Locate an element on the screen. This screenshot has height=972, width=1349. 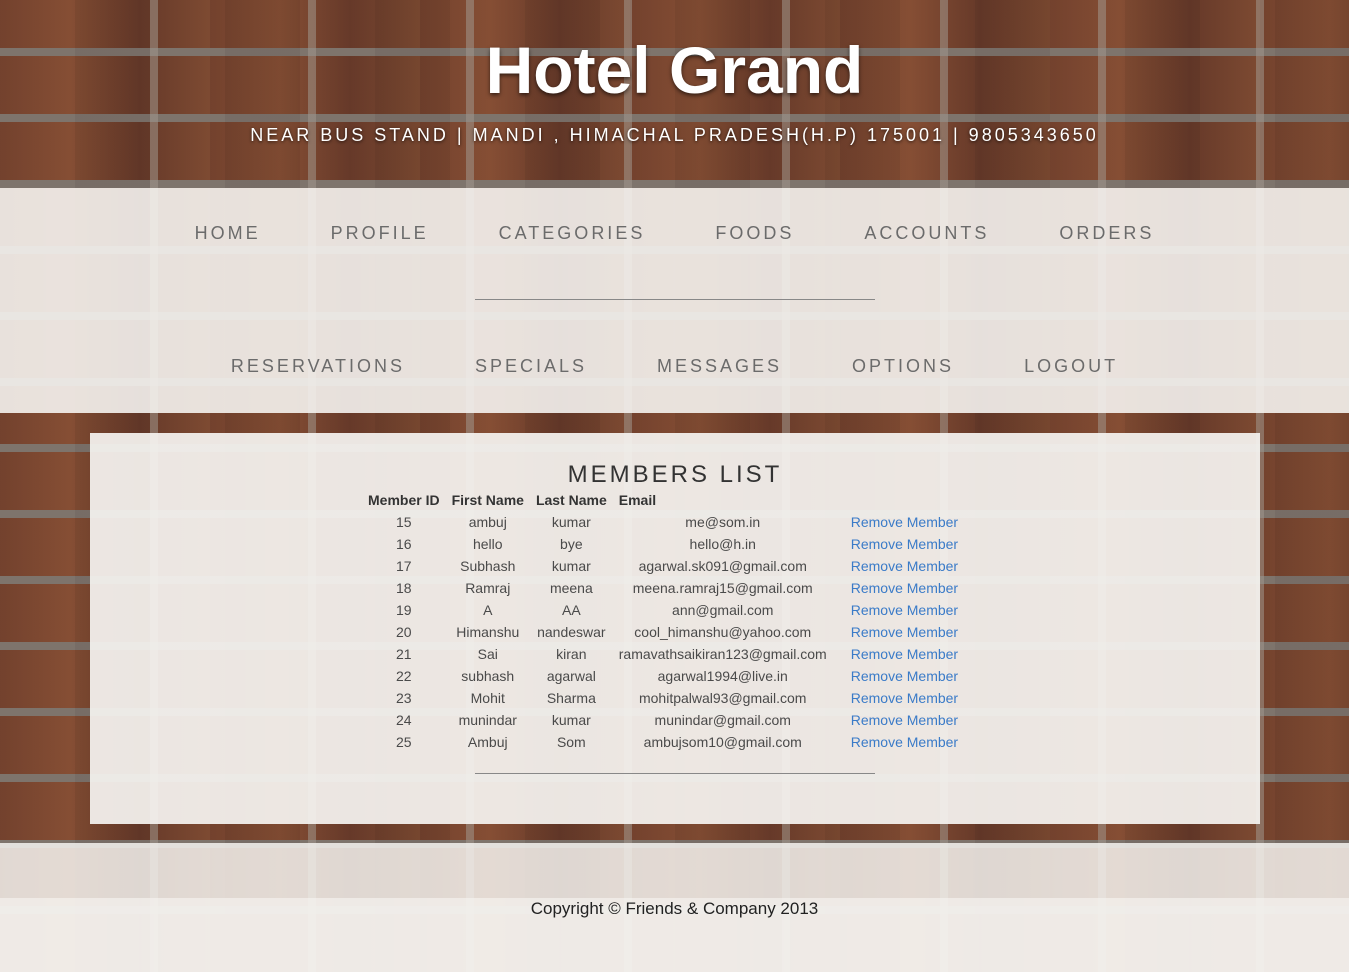
first-name-cell: A is located at coordinates (488, 610).